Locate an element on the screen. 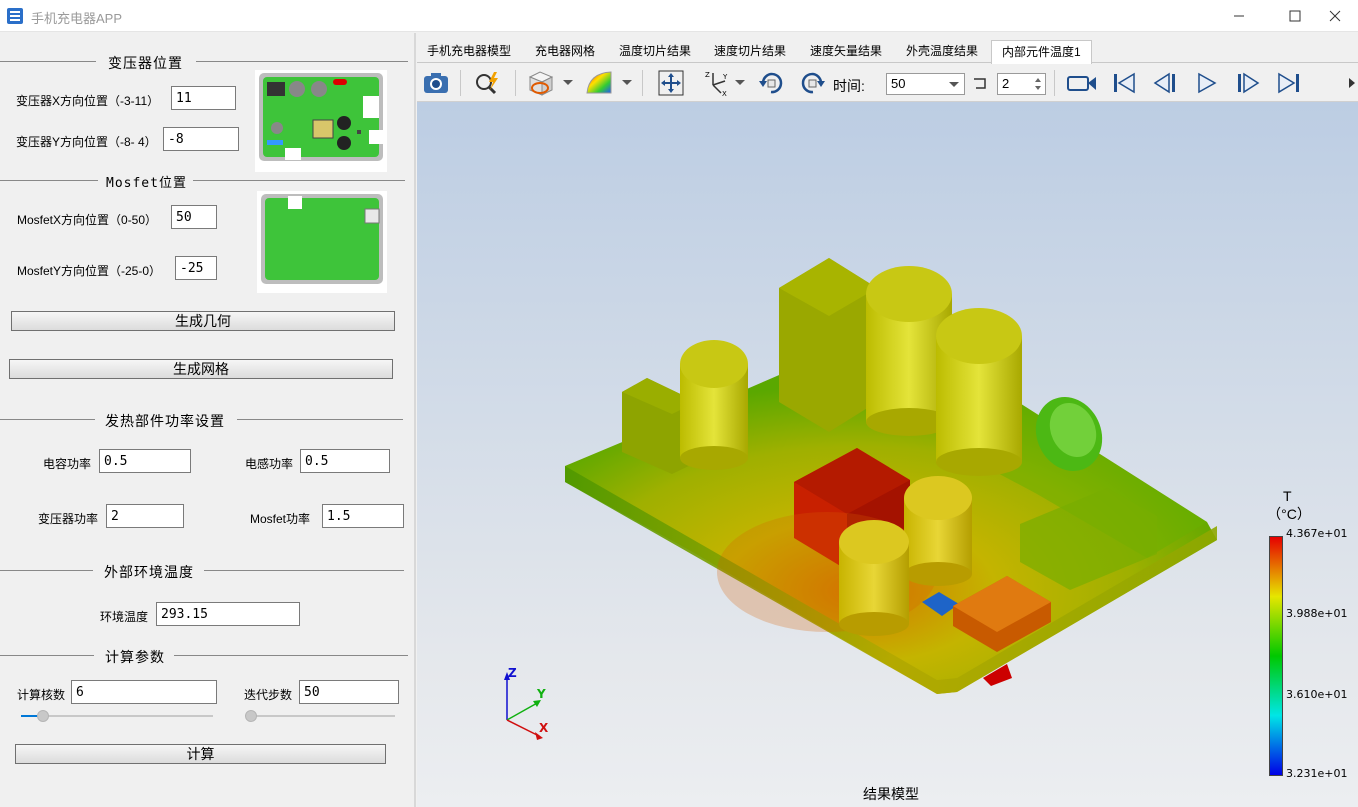  capacitor-power-input is located at coordinates (145, 461).